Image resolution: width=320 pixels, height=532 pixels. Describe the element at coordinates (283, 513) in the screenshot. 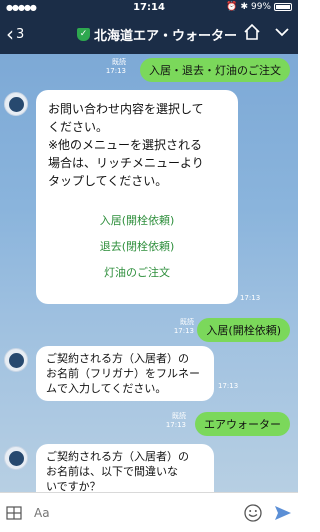

I see `send-icon` at that location.